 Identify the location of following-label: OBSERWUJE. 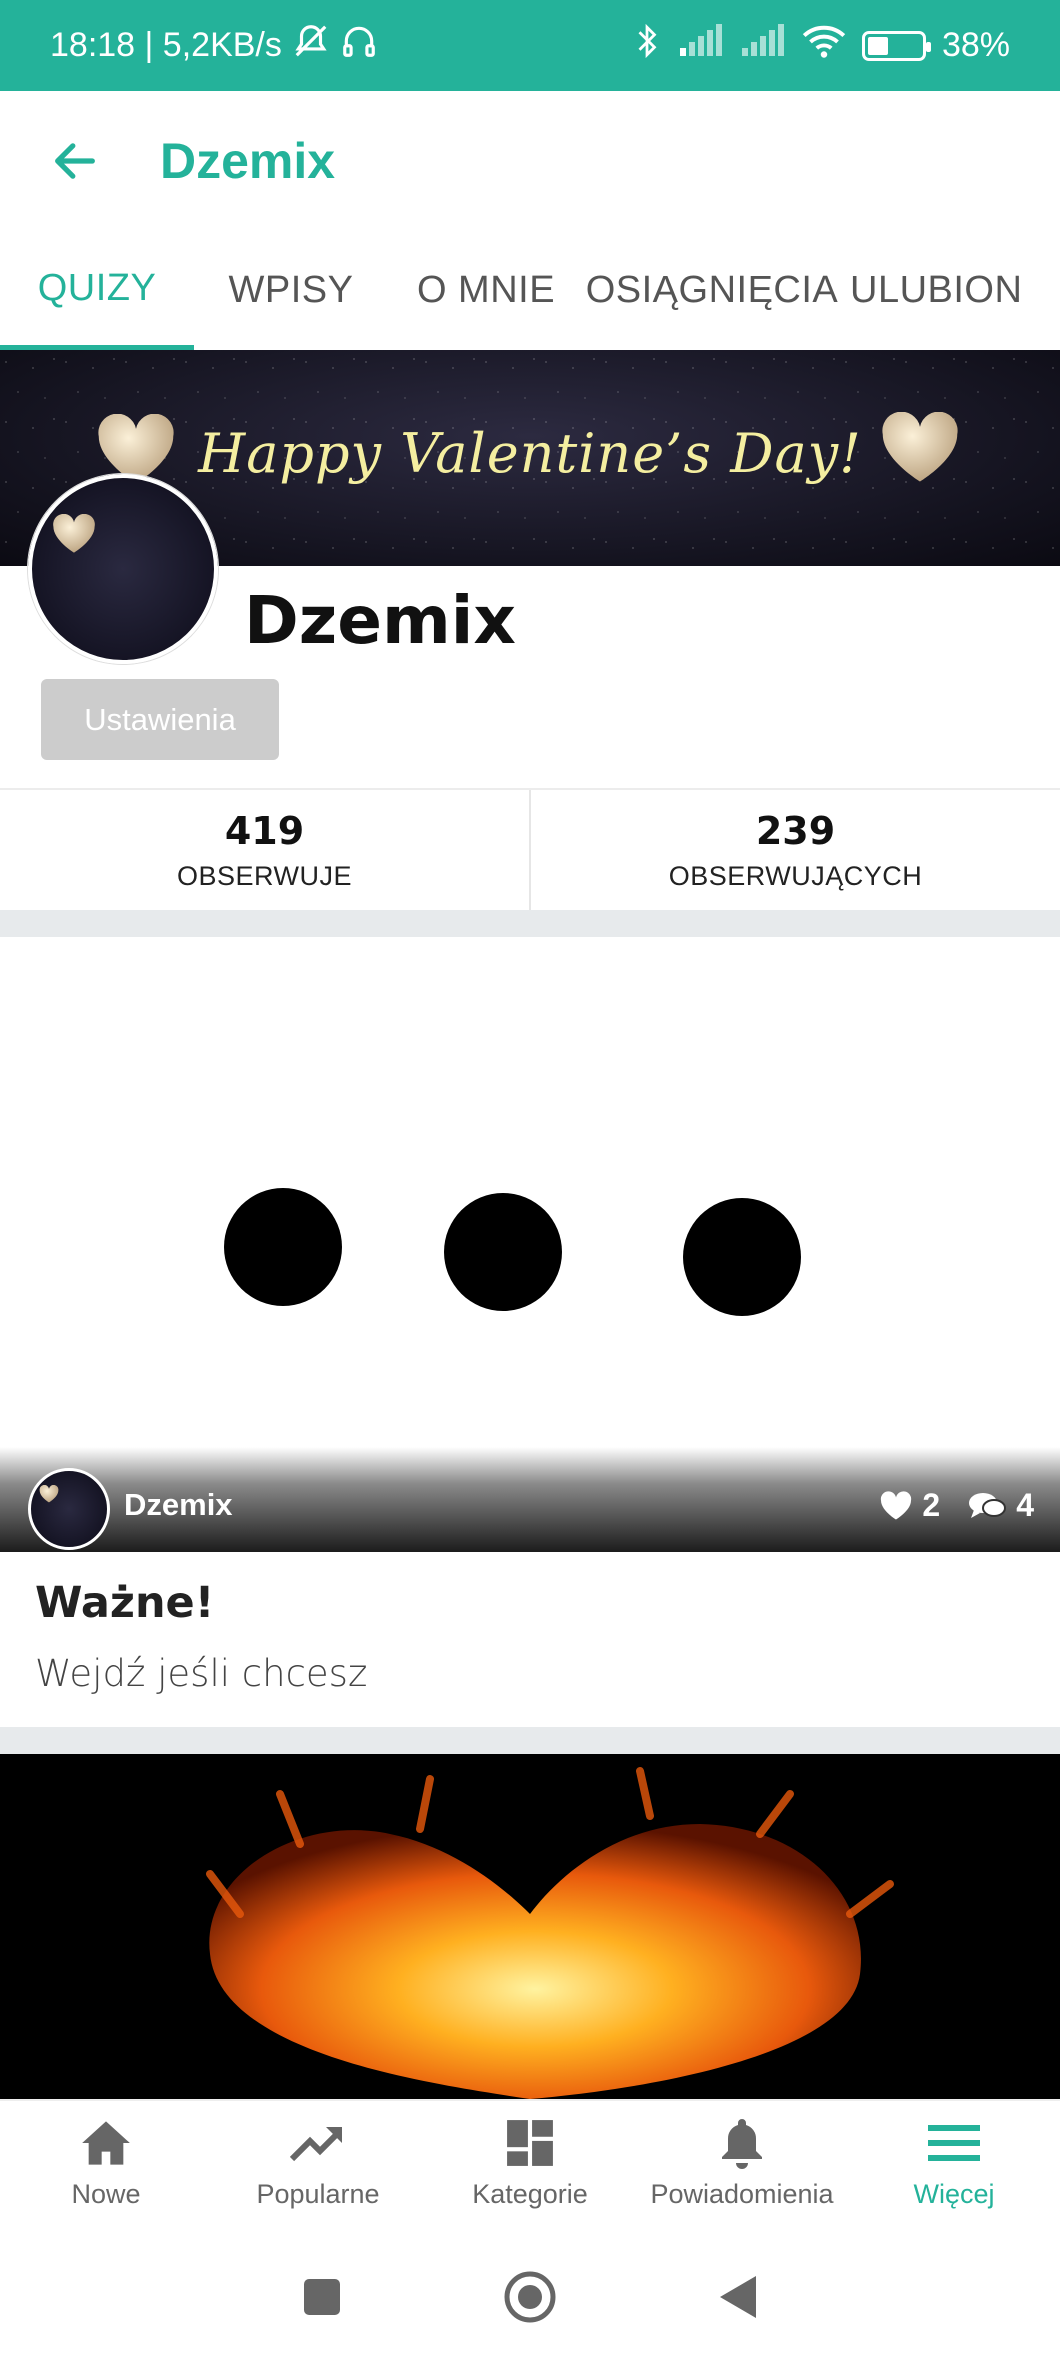
(264, 875).